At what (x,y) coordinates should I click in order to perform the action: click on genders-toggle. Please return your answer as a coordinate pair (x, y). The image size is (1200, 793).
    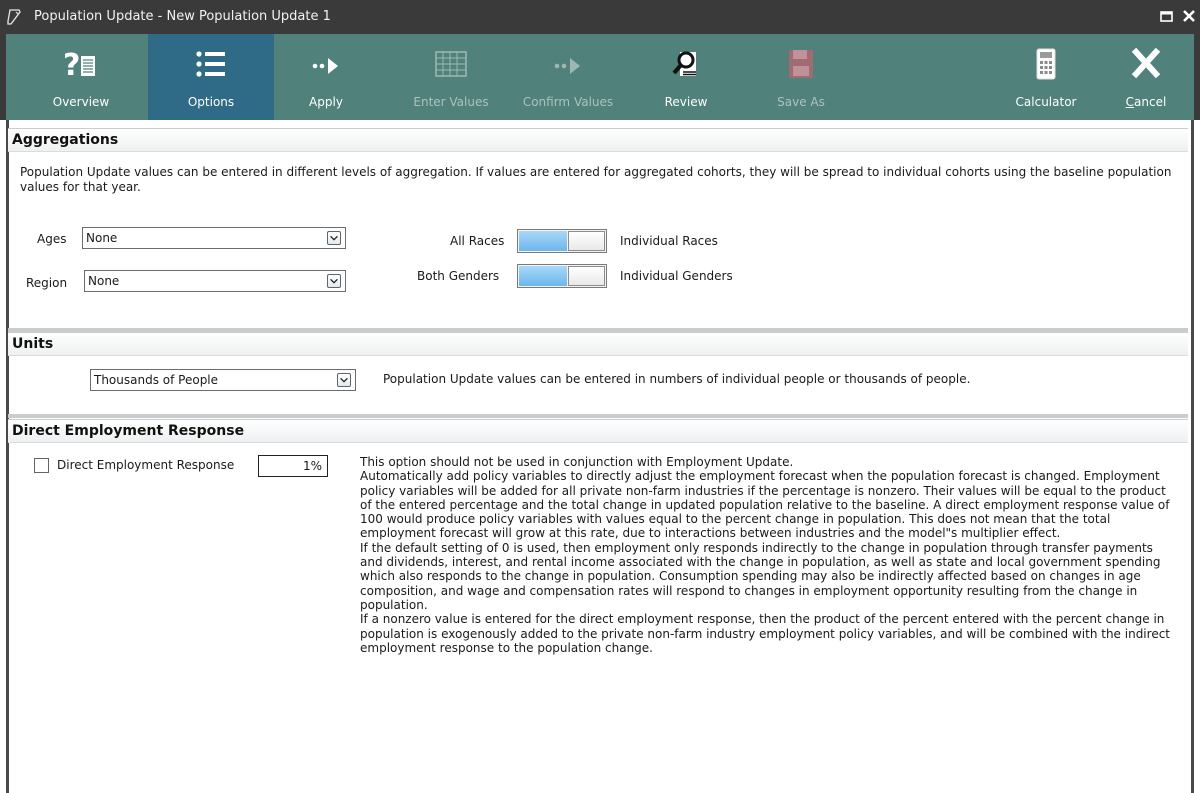
    Looking at the image, I should click on (562, 276).